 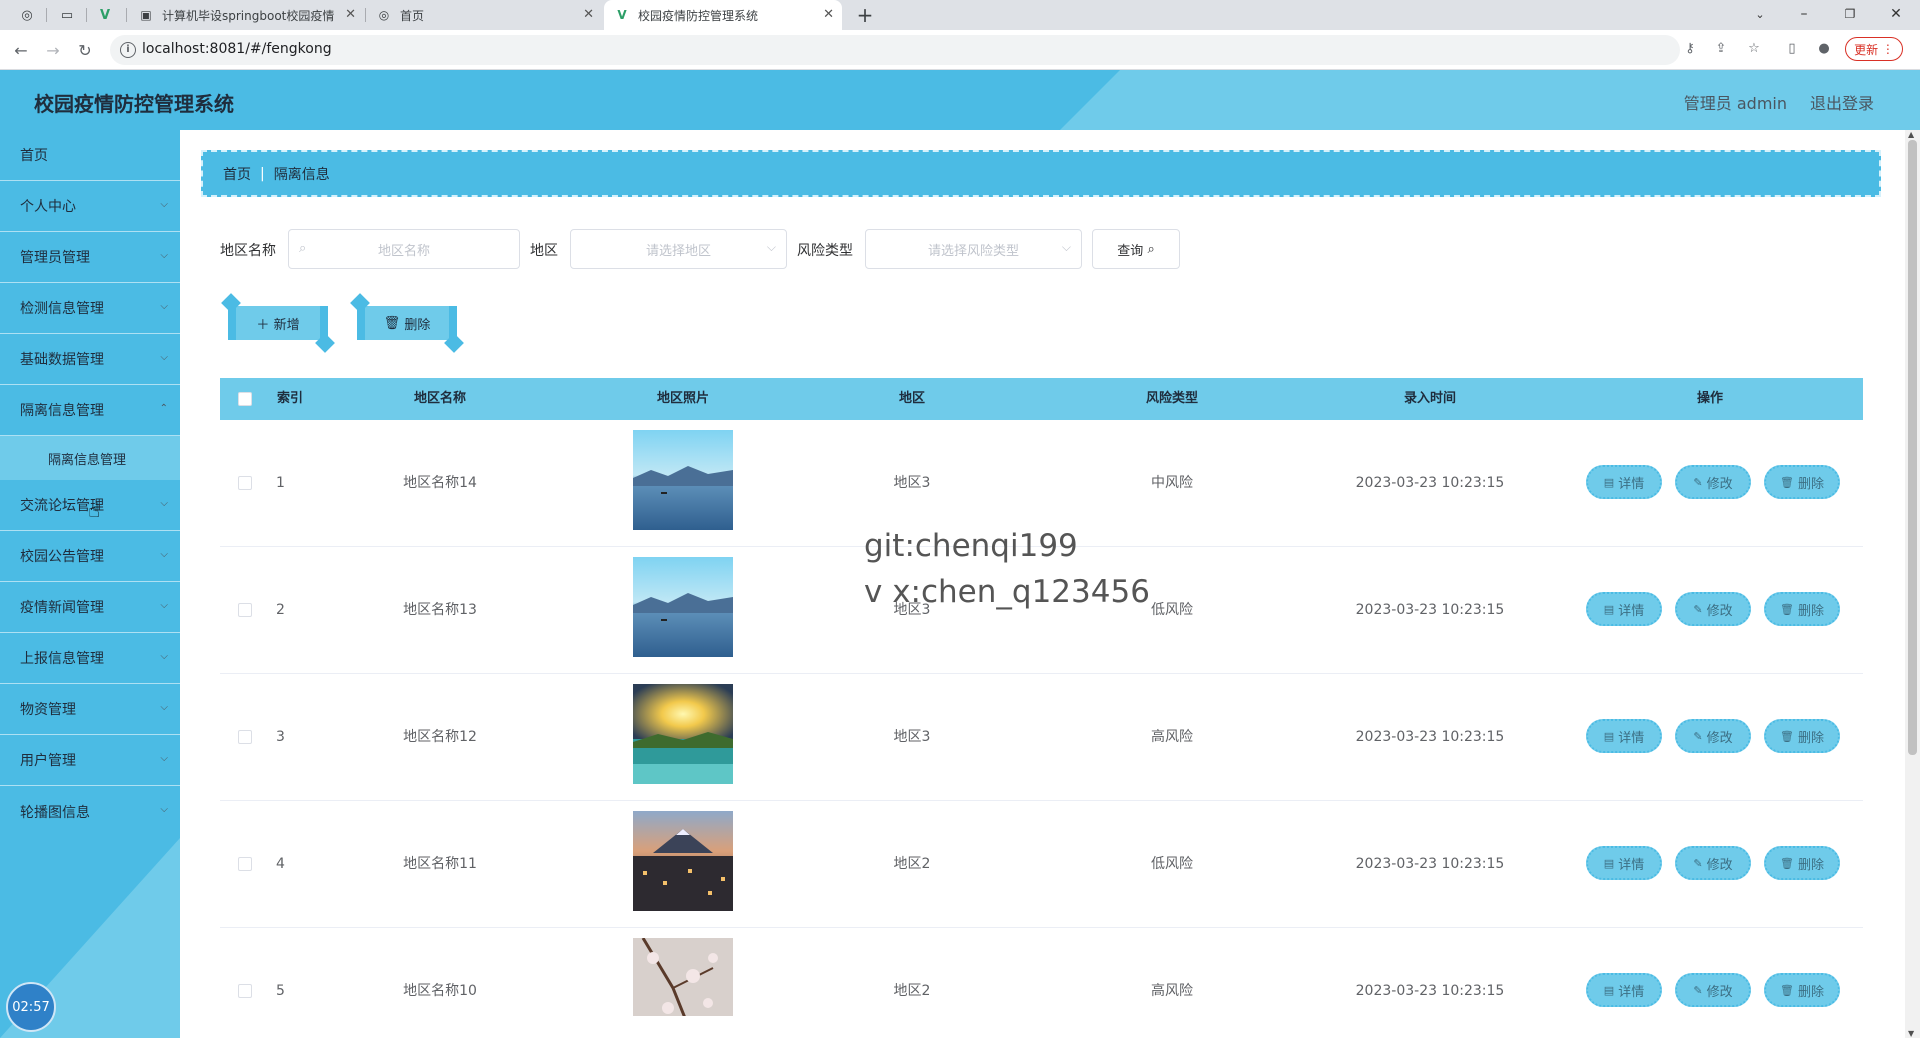 I want to click on vue-icon: V, so click(x=105, y=15).